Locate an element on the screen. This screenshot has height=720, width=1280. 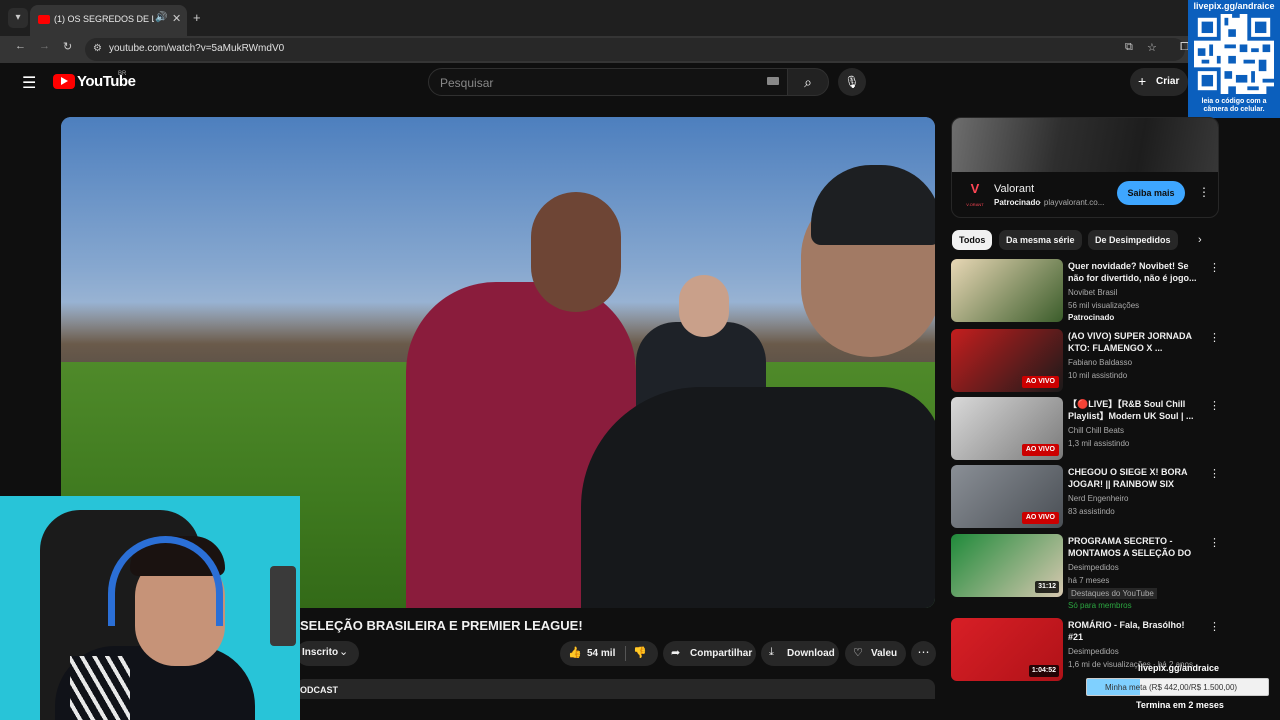
youtube-logo-icon is located at coordinates (64, 81).